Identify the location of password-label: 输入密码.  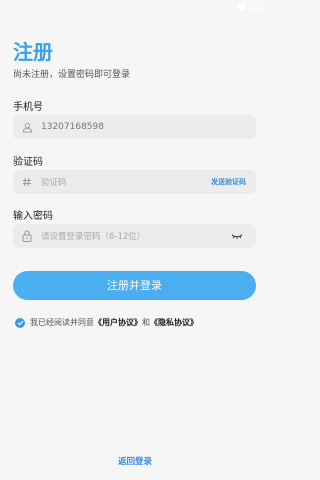
(33, 216).